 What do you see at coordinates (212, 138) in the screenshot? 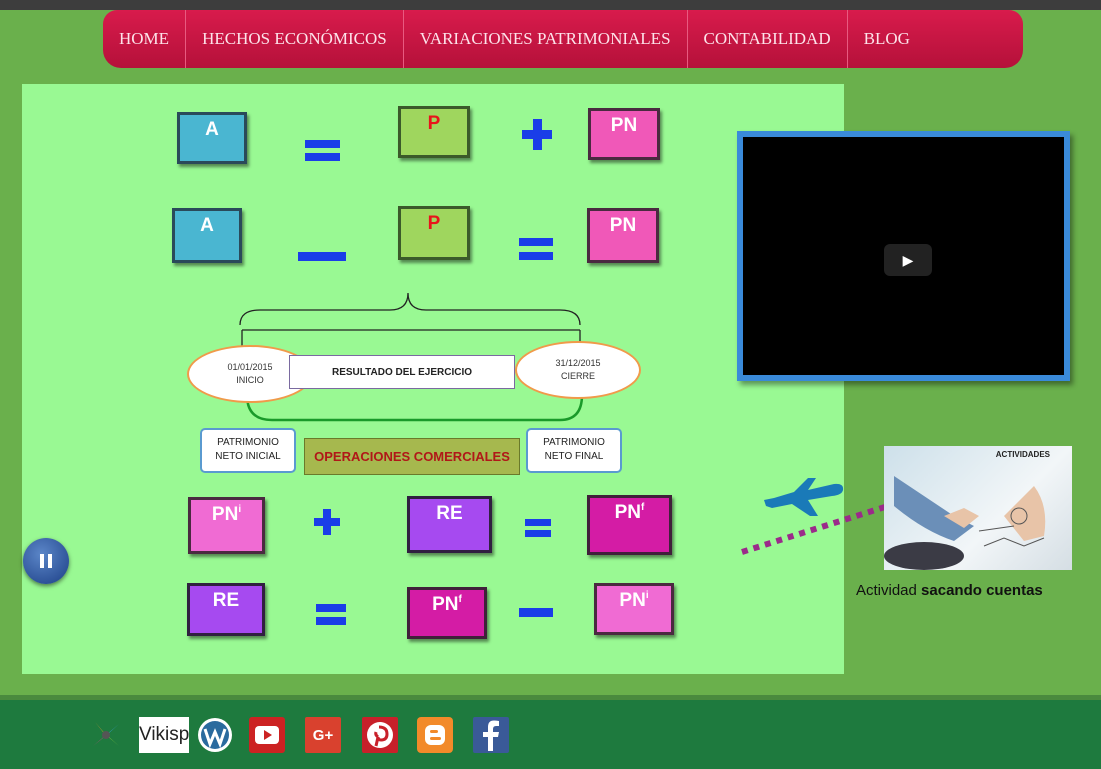
I see `activo-box: A` at bounding box center [212, 138].